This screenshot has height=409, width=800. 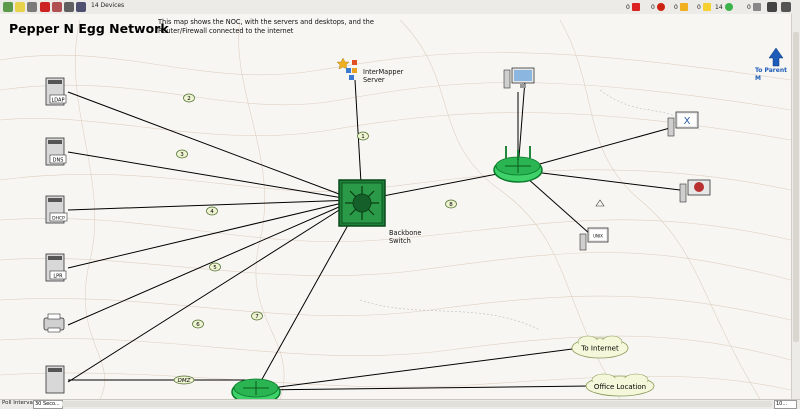 What do you see at coordinates (256, 388) in the screenshot?
I see `firewall-router-icon` at bounding box center [256, 388].